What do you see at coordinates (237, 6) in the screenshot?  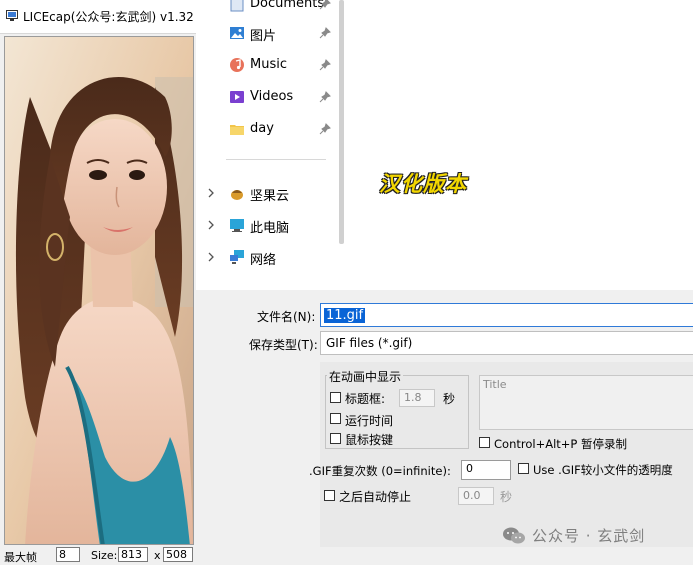 I see `documents-icon` at bounding box center [237, 6].